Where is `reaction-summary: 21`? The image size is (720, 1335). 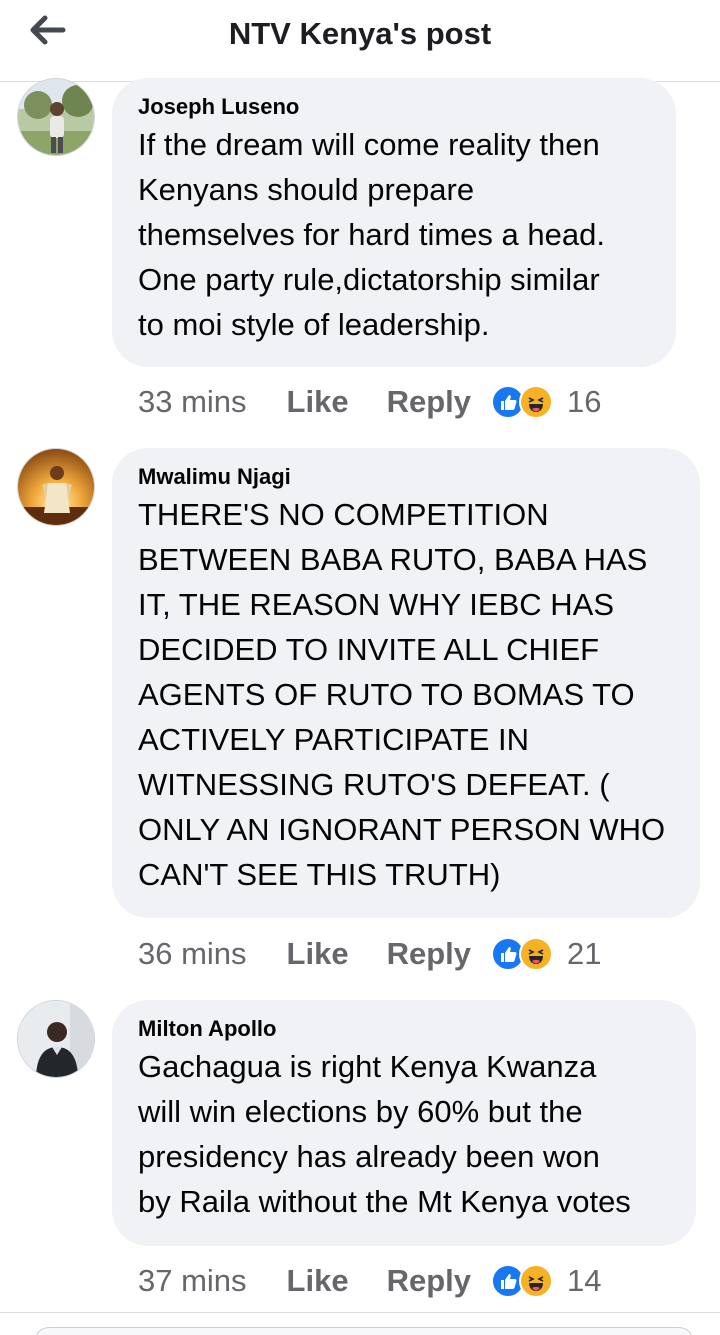 reaction-summary: 21 is located at coordinates (546, 954).